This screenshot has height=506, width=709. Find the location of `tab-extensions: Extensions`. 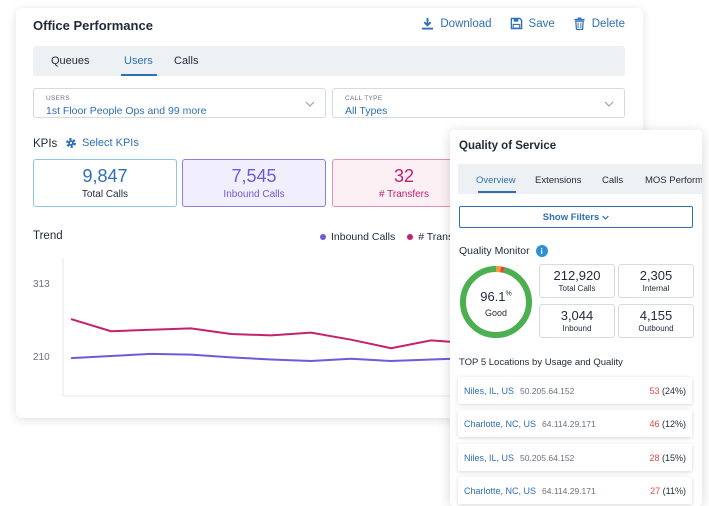

tab-extensions: Extensions is located at coordinates (558, 180).